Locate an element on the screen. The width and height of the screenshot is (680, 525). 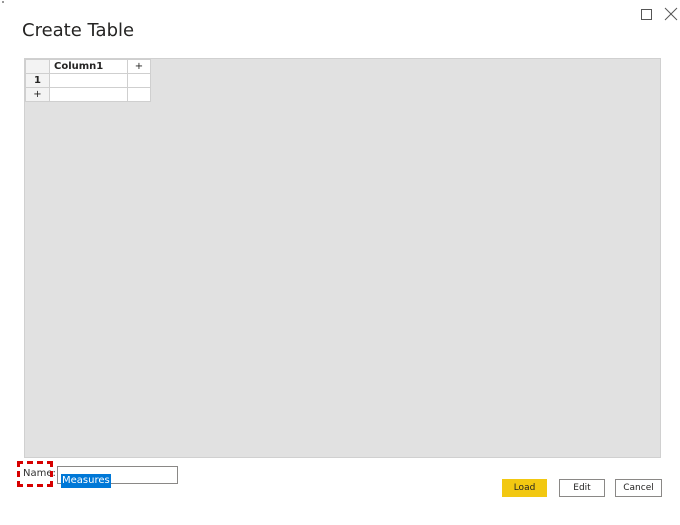
close-icon is located at coordinates (671, 14).